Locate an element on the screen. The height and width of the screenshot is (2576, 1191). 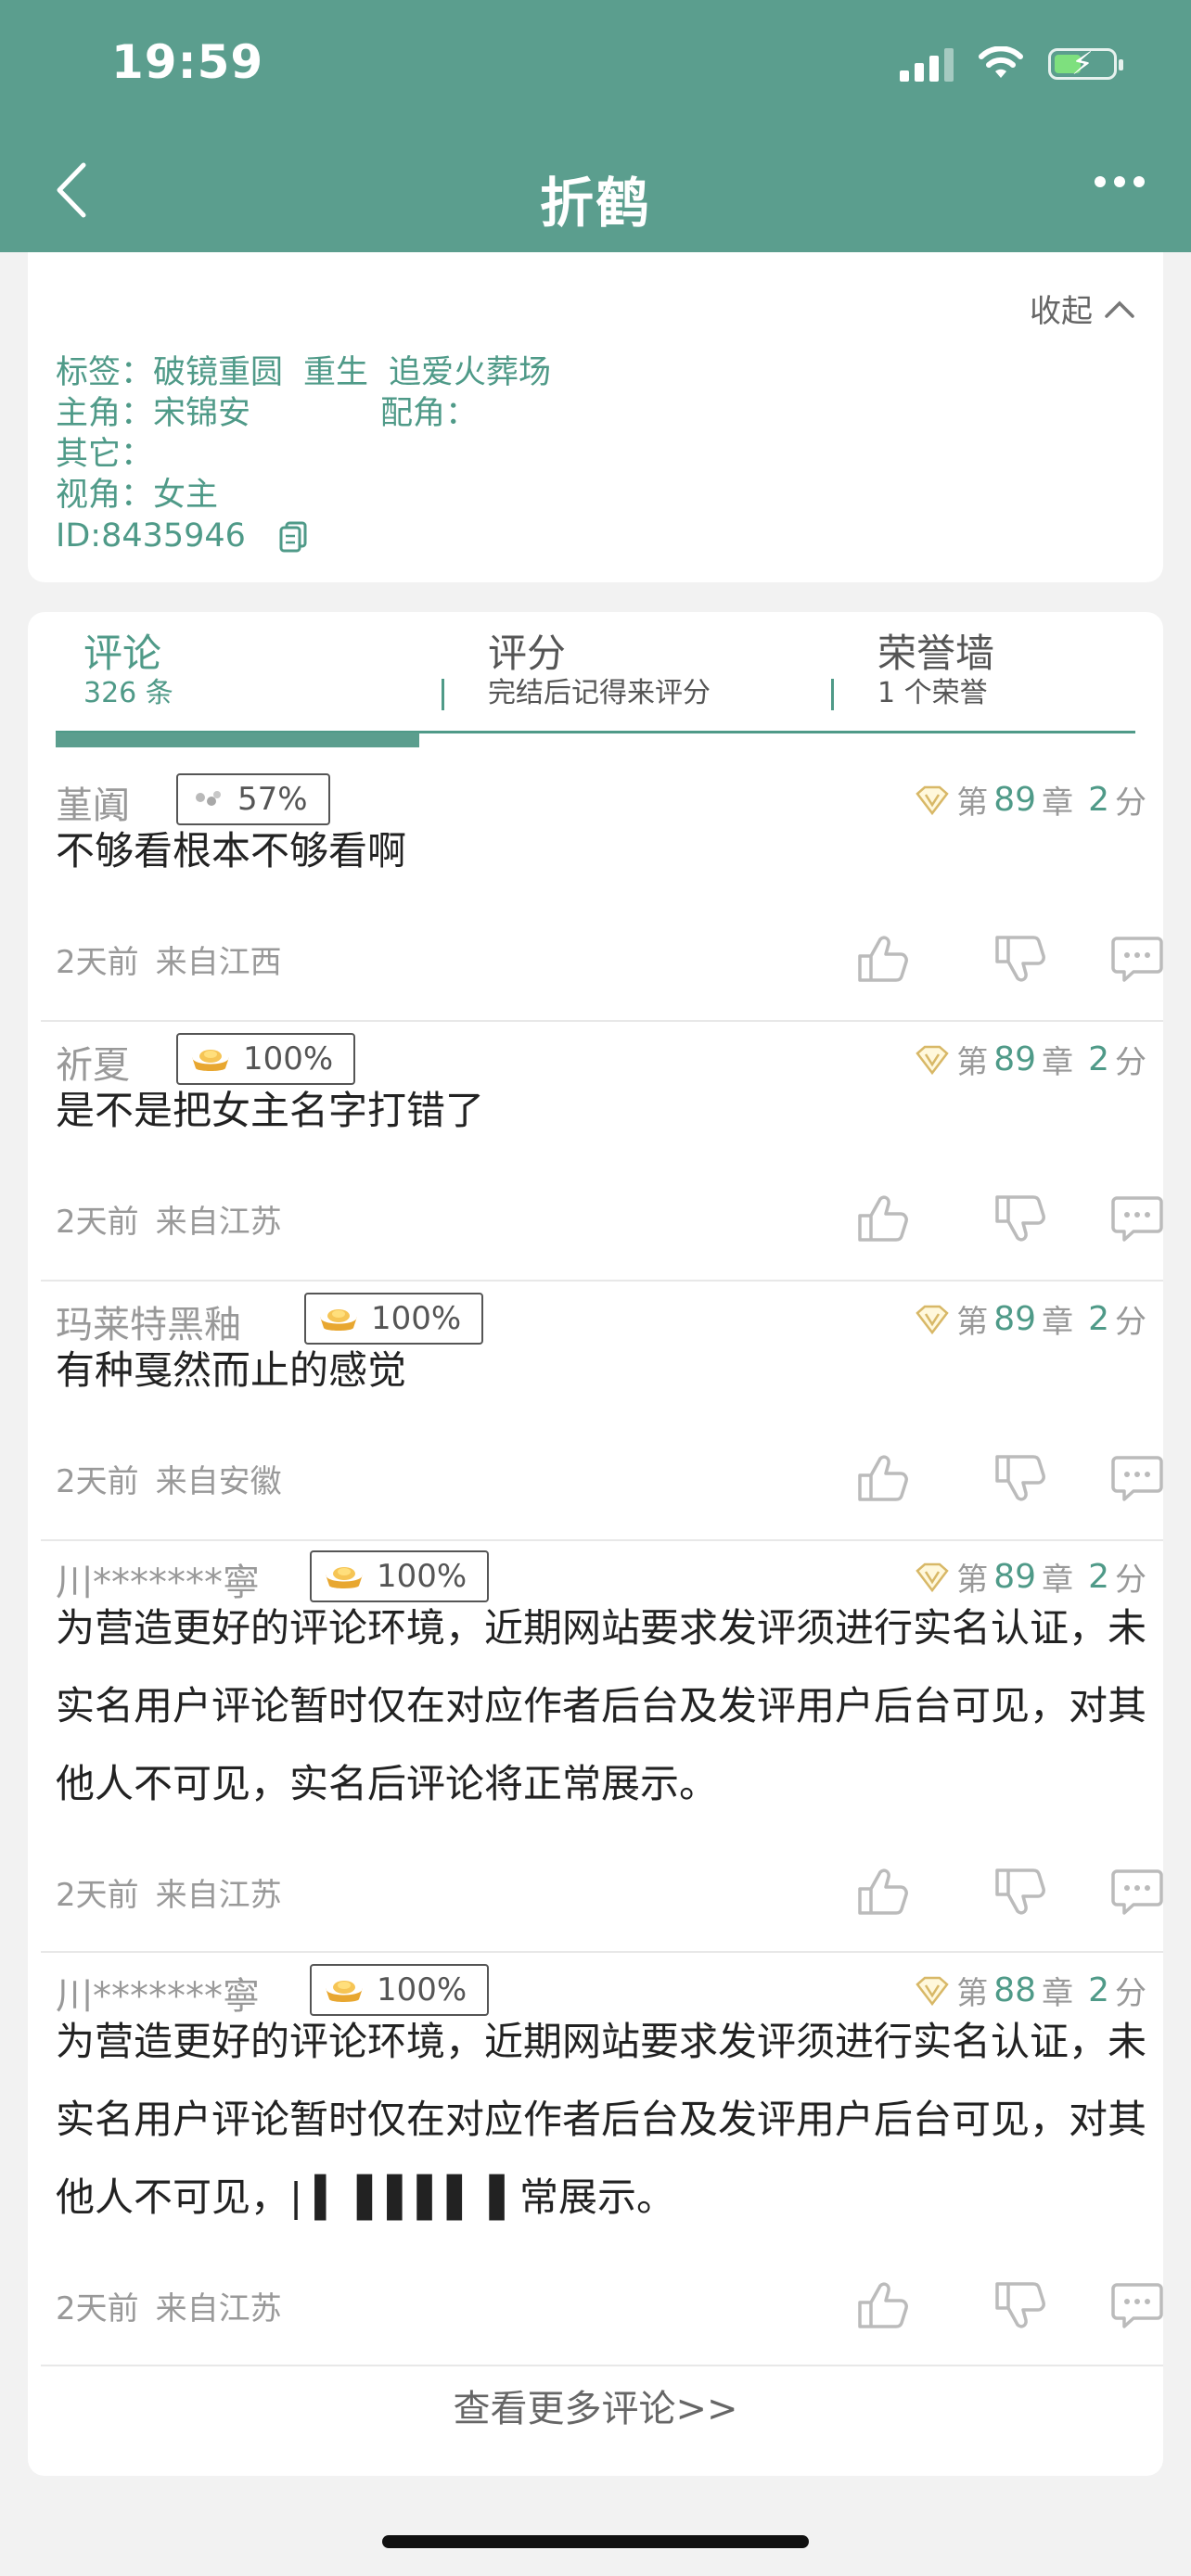
copy-icon is located at coordinates (293, 537).